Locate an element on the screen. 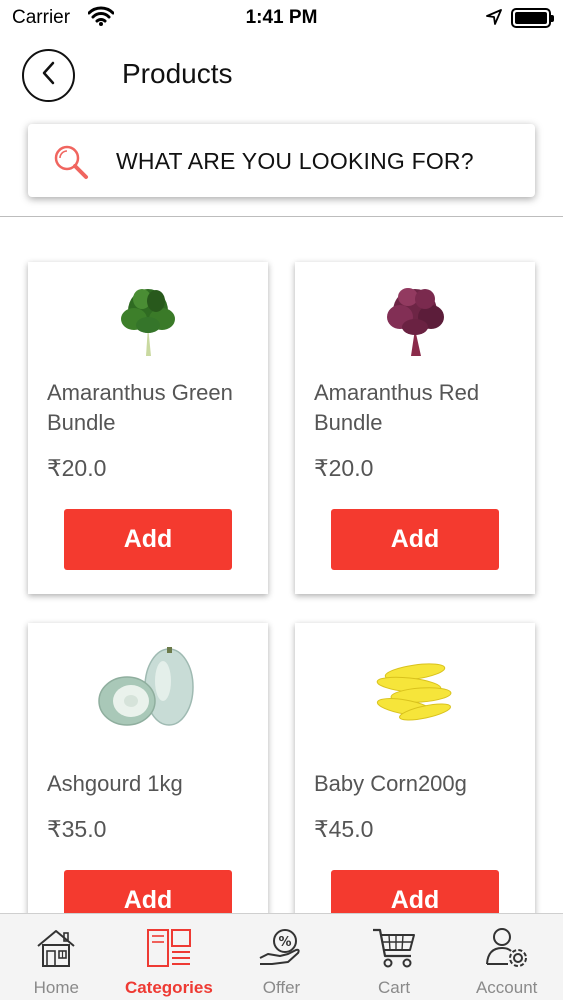 The image size is (563, 1000). clock: 1:41 PM is located at coordinates (281, 17).